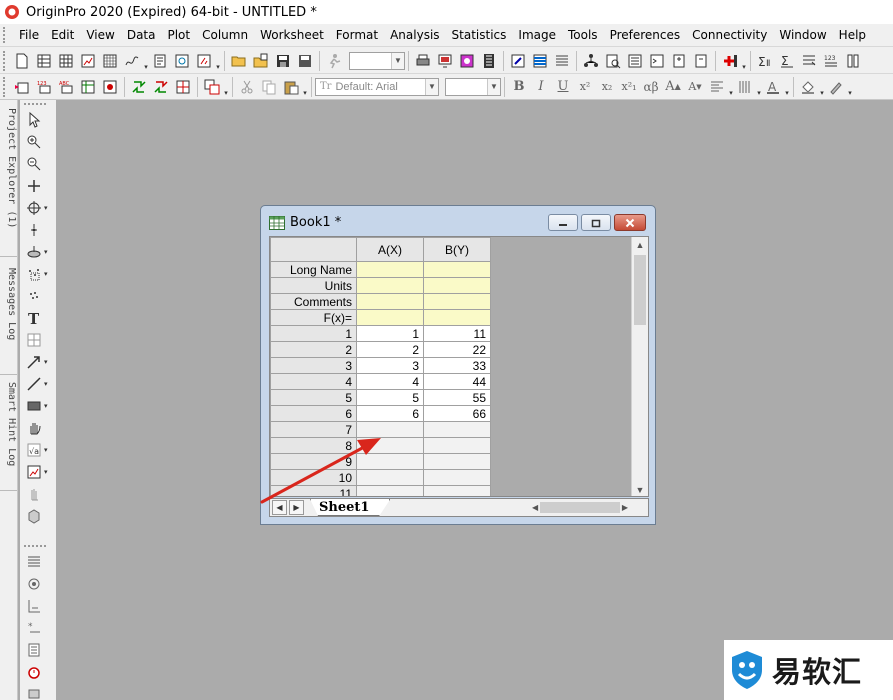 Image resolution: width=893 pixels, height=700 pixels. I want to click on insert-object-tool, so click(40, 494).